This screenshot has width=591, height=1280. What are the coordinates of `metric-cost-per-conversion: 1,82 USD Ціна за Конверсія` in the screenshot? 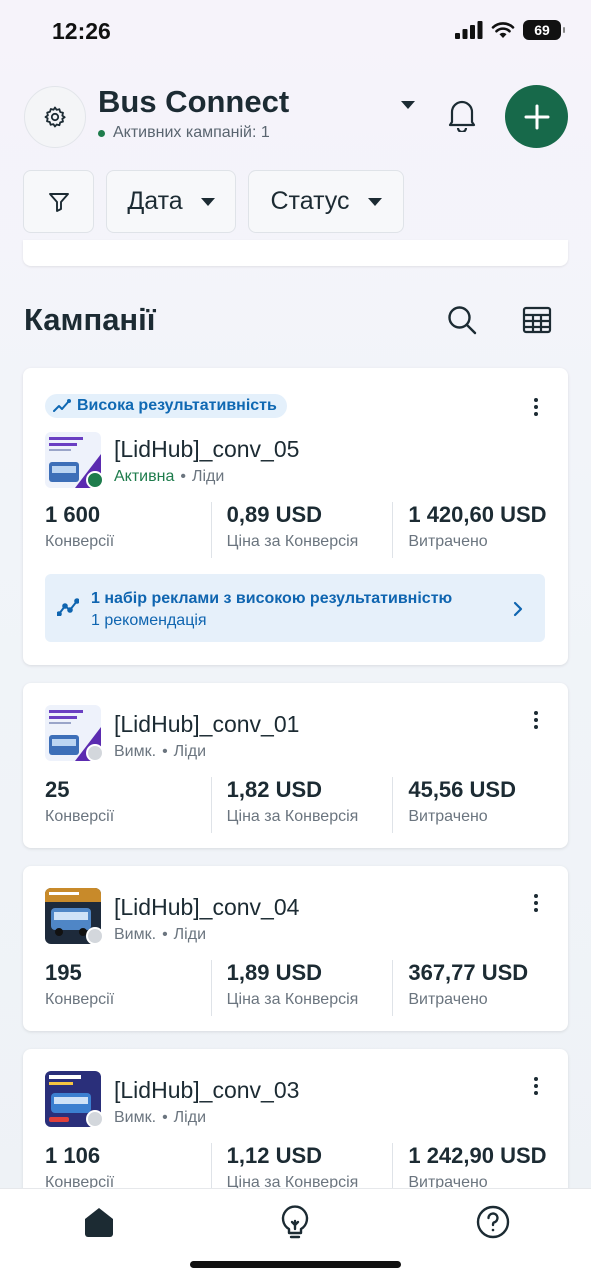 It's located at (296, 805).